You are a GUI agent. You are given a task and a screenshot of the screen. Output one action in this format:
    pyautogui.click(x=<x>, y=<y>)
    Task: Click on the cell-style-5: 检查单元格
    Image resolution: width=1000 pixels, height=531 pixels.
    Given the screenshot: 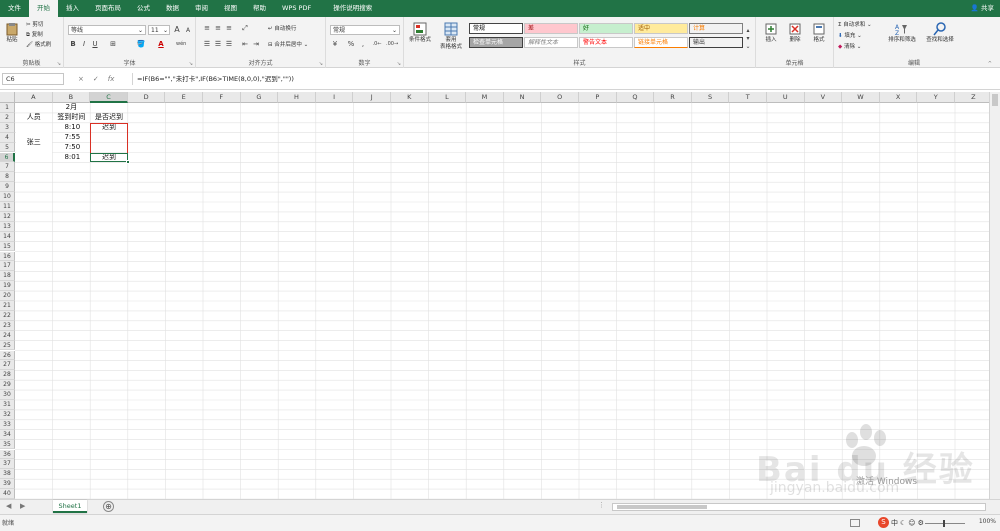 What is the action you would take?
    pyautogui.click(x=496, y=42)
    